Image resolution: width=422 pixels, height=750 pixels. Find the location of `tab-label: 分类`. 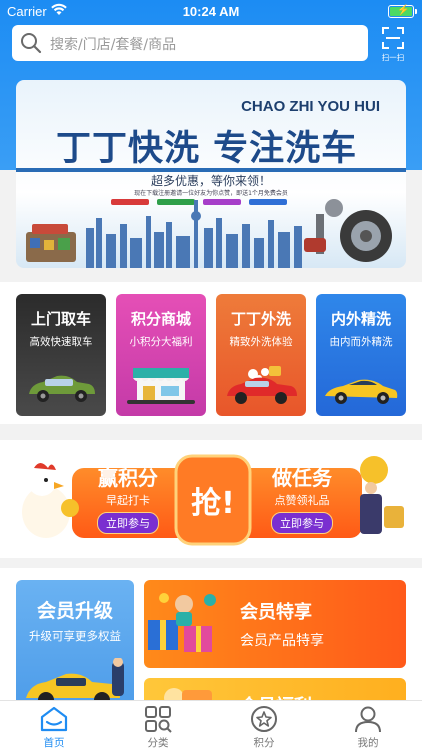

tab-label: 分类 is located at coordinates (158, 743).